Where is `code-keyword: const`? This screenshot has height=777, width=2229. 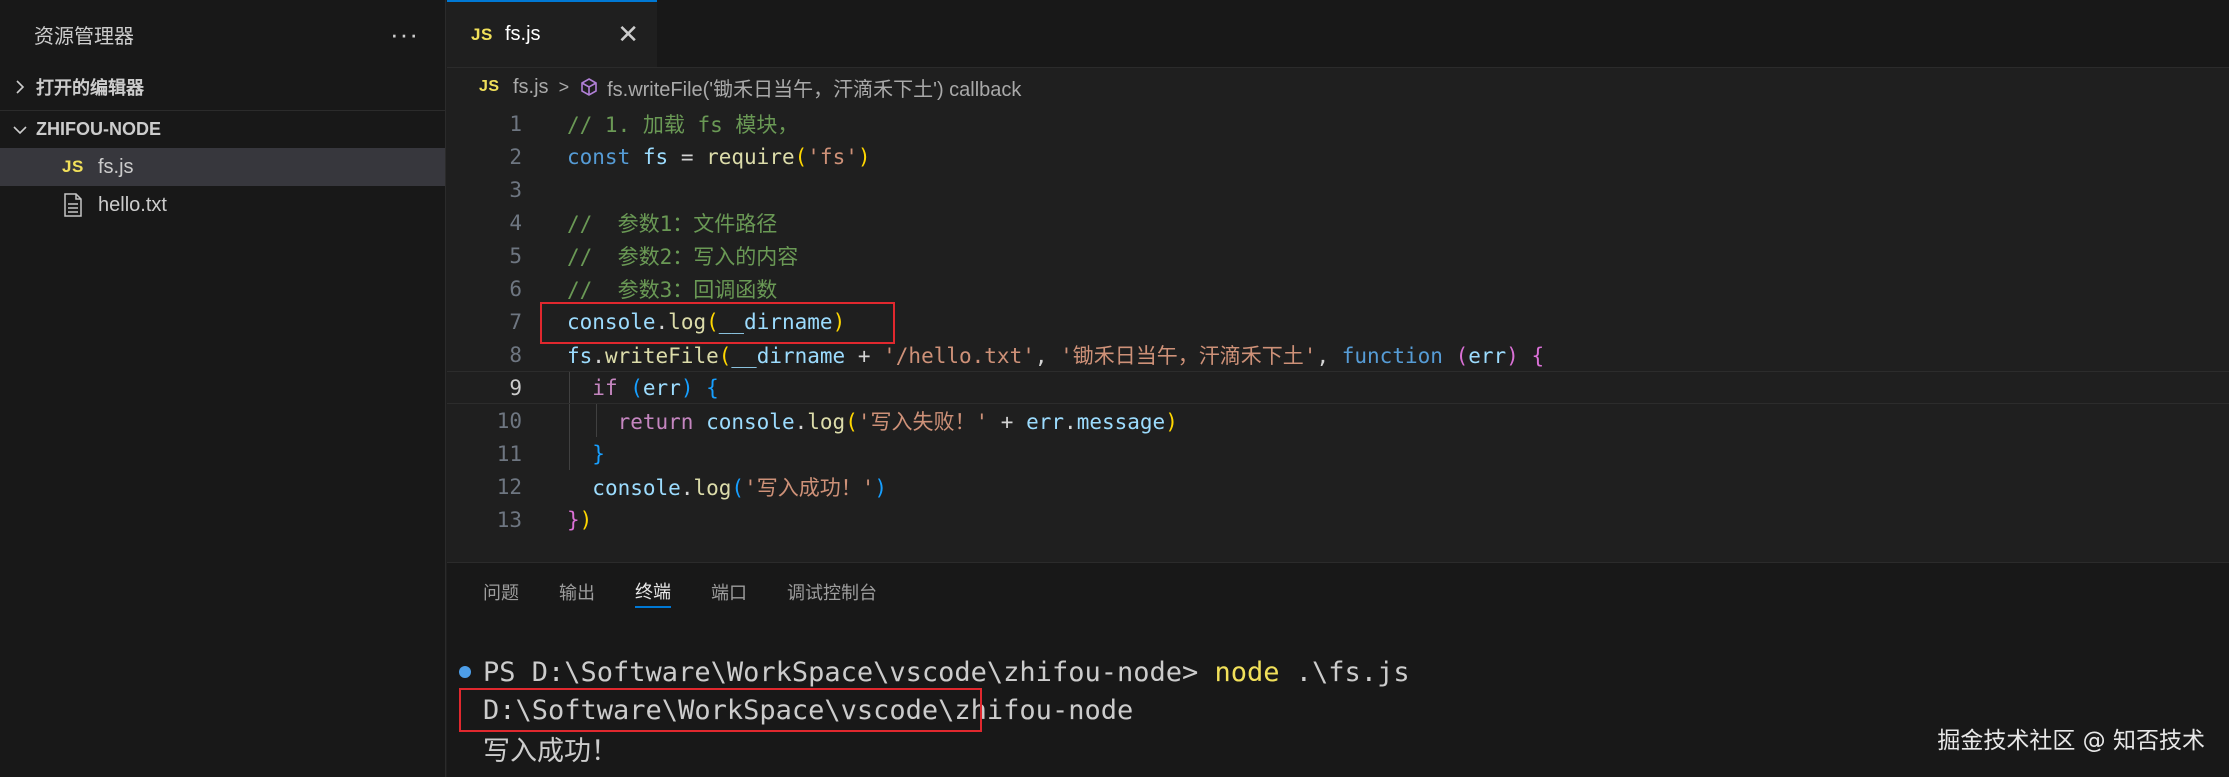 code-keyword: const is located at coordinates (599, 156).